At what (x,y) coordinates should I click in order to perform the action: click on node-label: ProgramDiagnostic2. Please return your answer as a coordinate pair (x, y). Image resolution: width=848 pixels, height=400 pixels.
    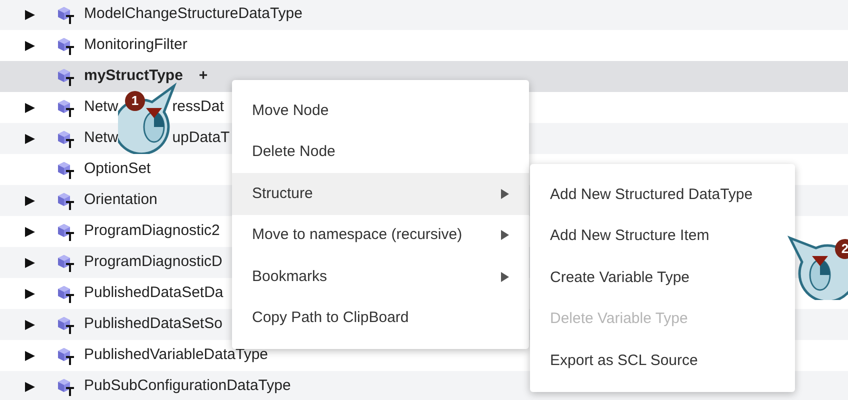
    Looking at the image, I should click on (152, 231).